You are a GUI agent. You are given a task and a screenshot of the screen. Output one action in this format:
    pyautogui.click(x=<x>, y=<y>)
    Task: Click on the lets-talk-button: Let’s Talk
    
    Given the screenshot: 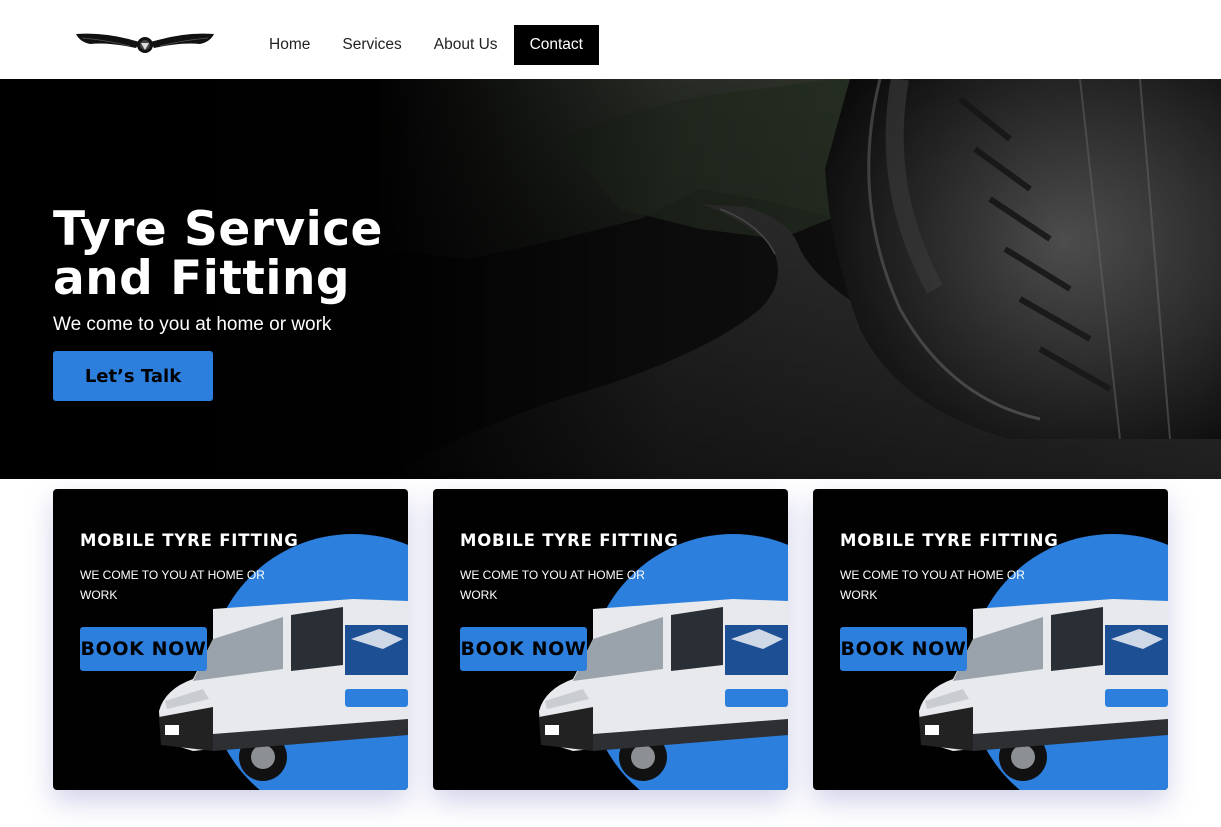 What is the action you would take?
    pyautogui.click(x=133, y=376)
    